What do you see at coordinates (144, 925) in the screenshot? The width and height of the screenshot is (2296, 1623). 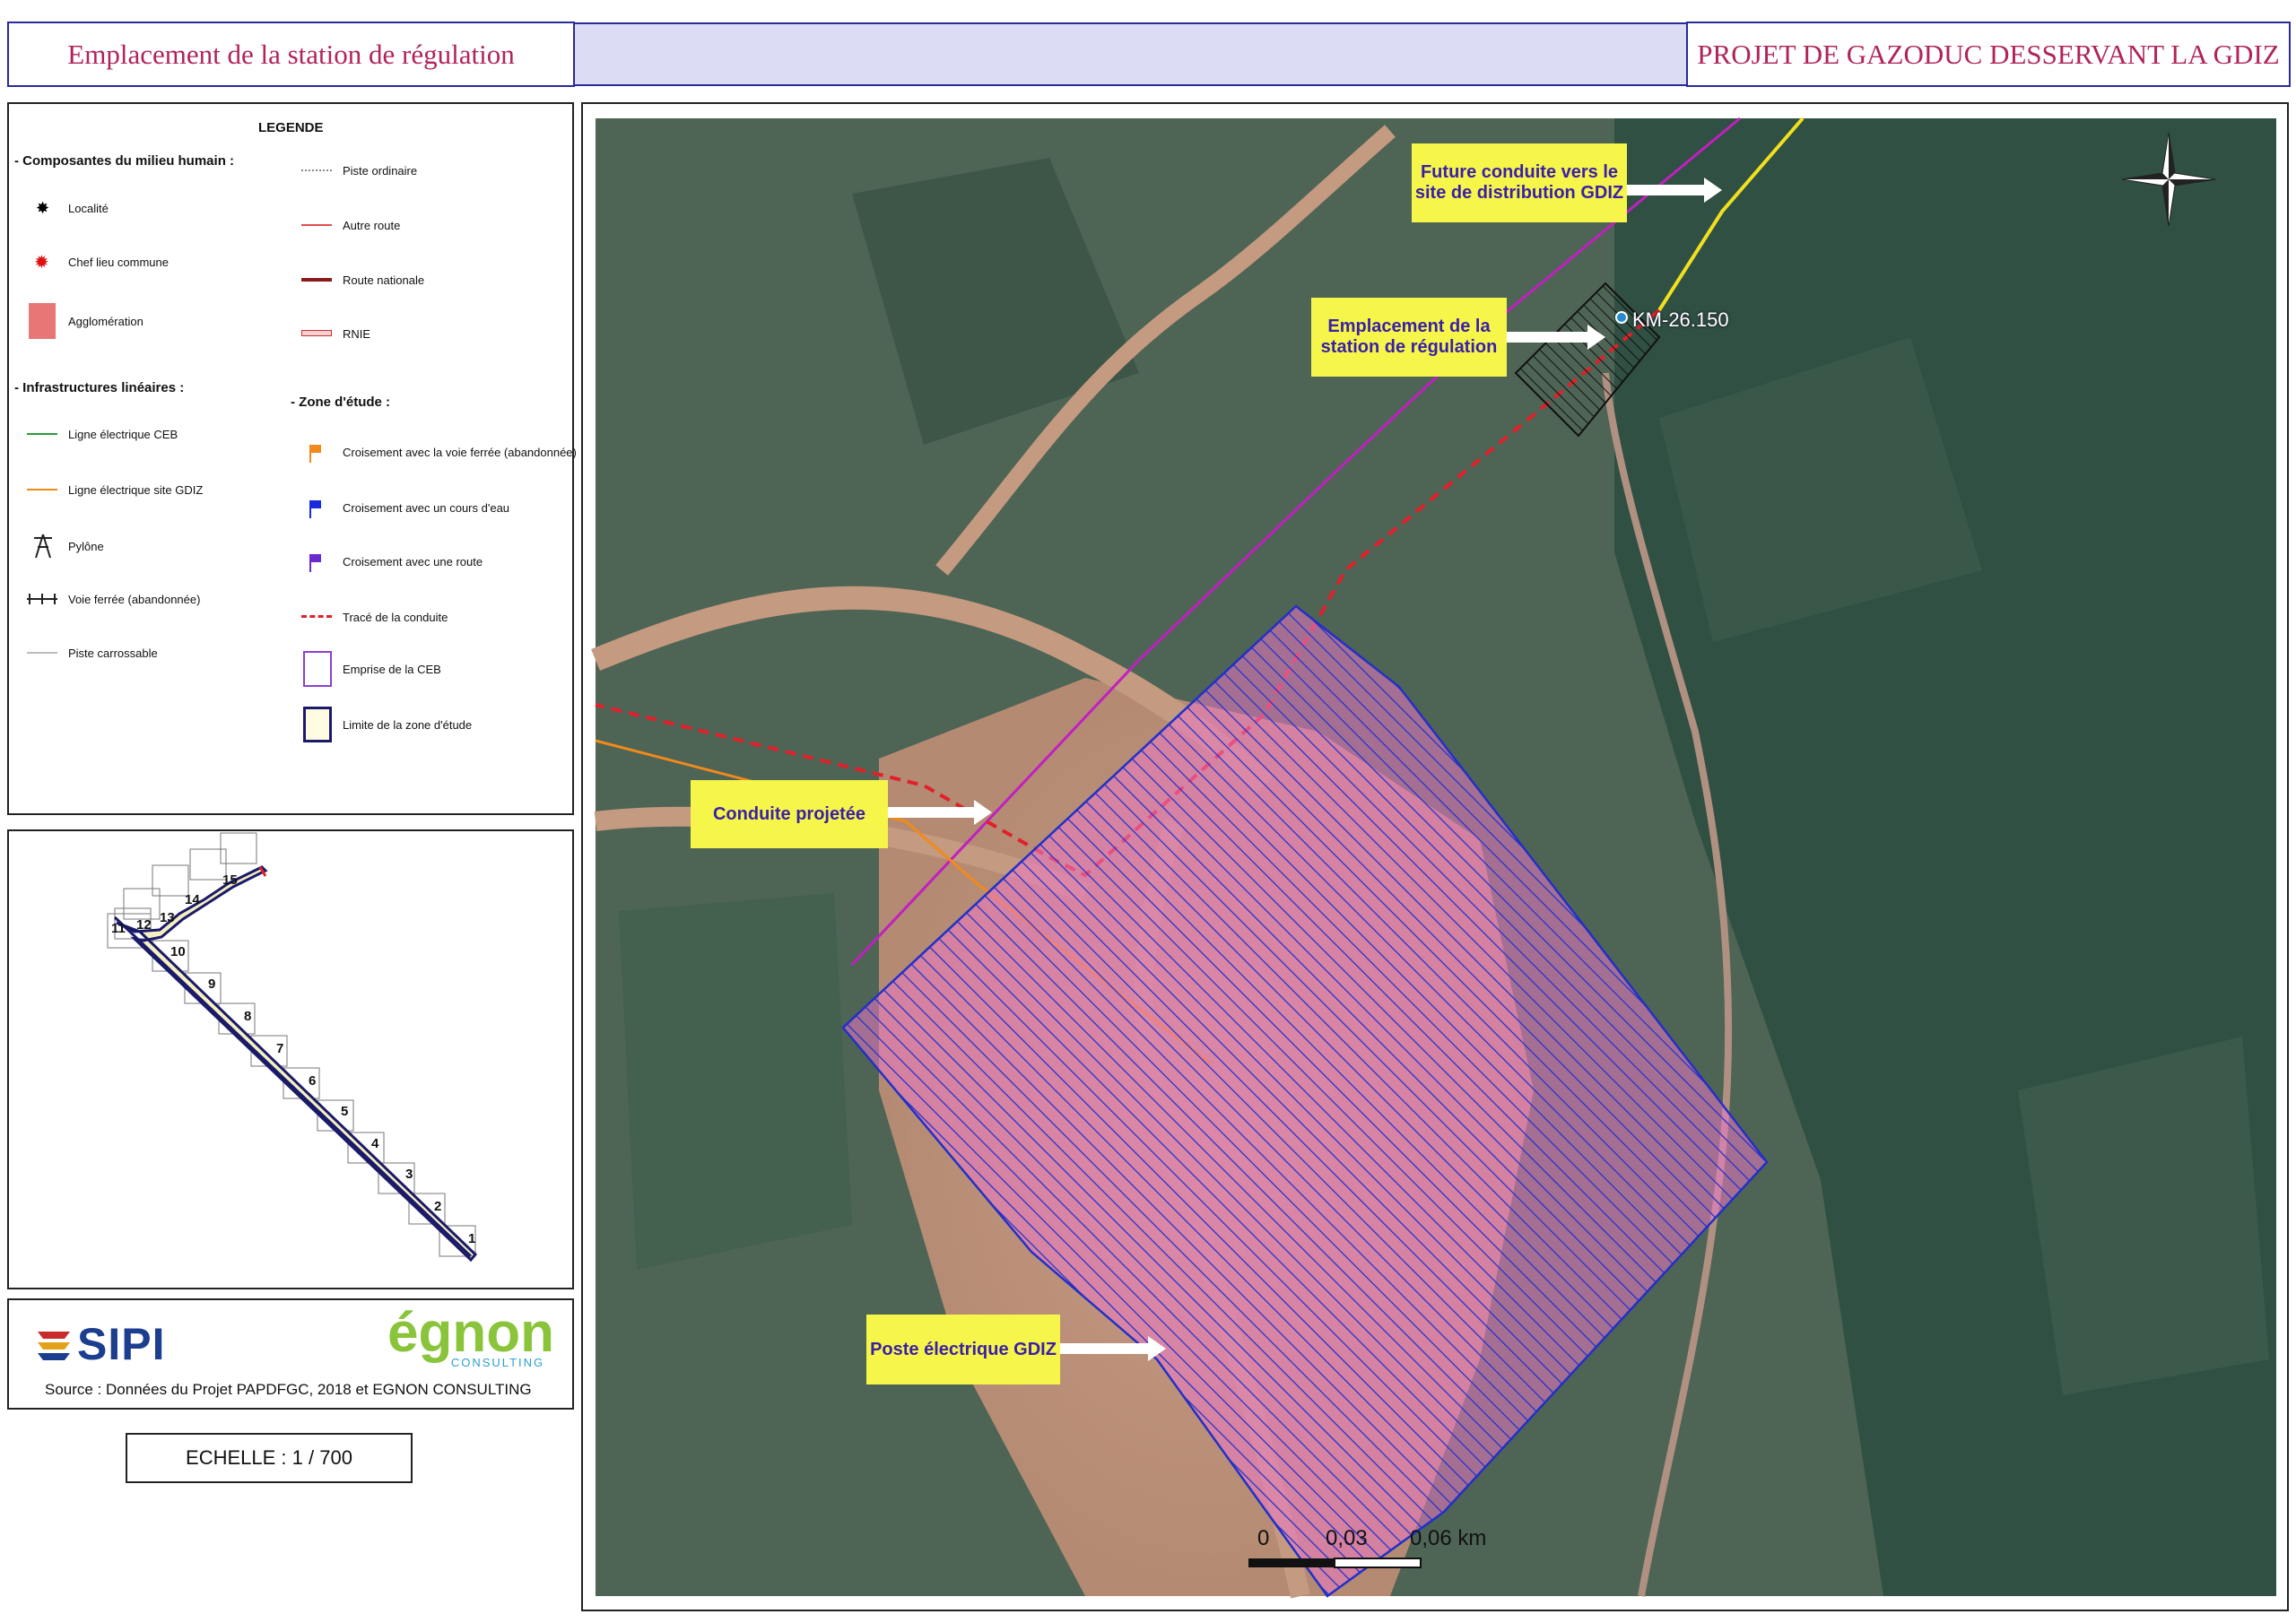 I see `overview-sheet-label: 12` at bounding box center [144, 925].